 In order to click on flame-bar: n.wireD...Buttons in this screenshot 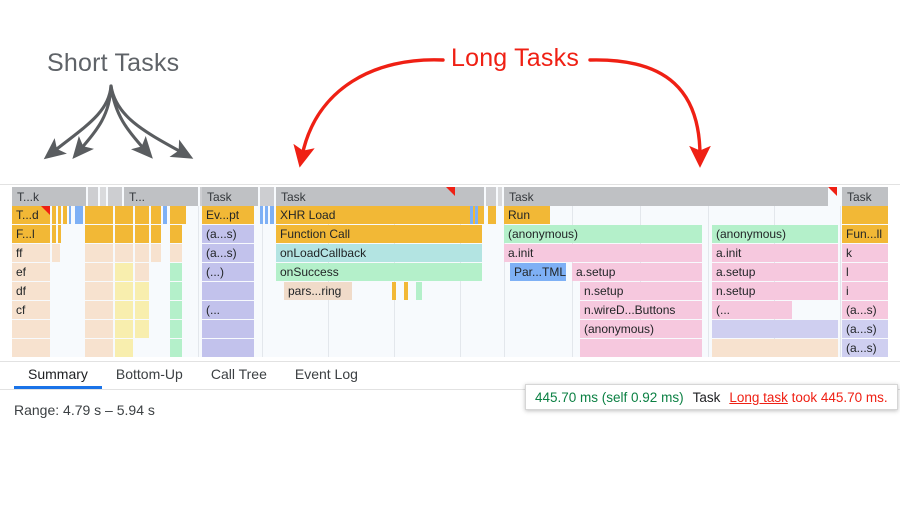, I will do `click(641, 310)`.